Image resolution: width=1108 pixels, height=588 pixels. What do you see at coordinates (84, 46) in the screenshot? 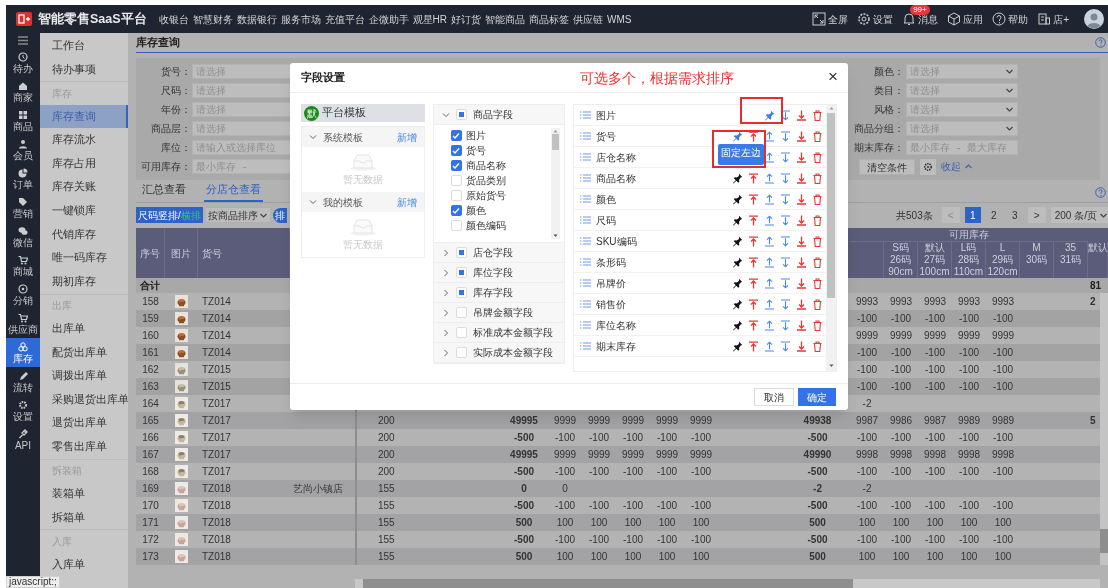
I see `menu-item: 工作台` at bounding box center [84, 46].